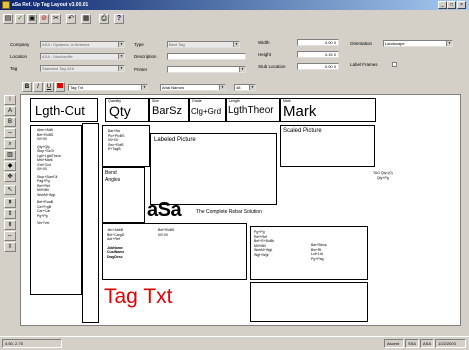  I want to click on zoom-tool-icon: ⌕, so click(10, 144).